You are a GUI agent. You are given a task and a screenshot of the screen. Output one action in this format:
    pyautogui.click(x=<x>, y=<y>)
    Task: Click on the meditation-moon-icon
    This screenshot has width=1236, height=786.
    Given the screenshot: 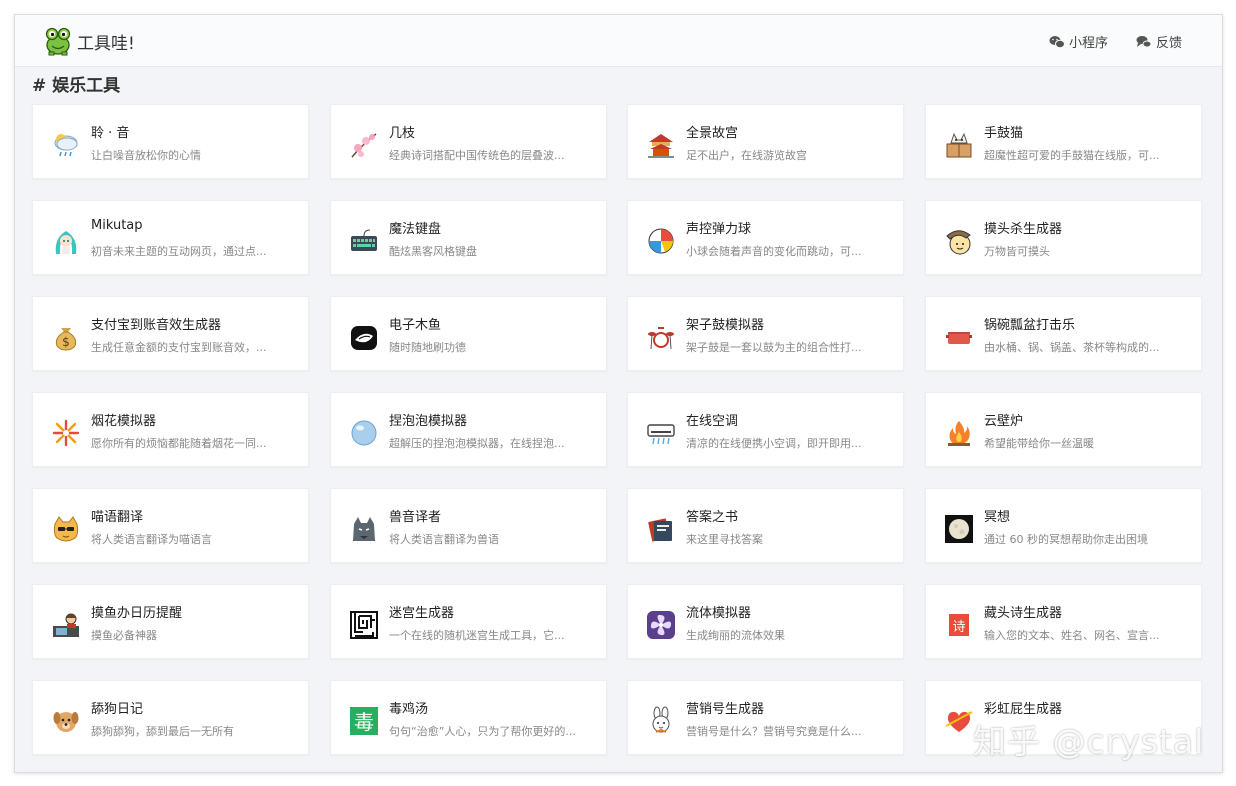 What is the action you would take?
    pyautogui.click(x=959, y=529)
    